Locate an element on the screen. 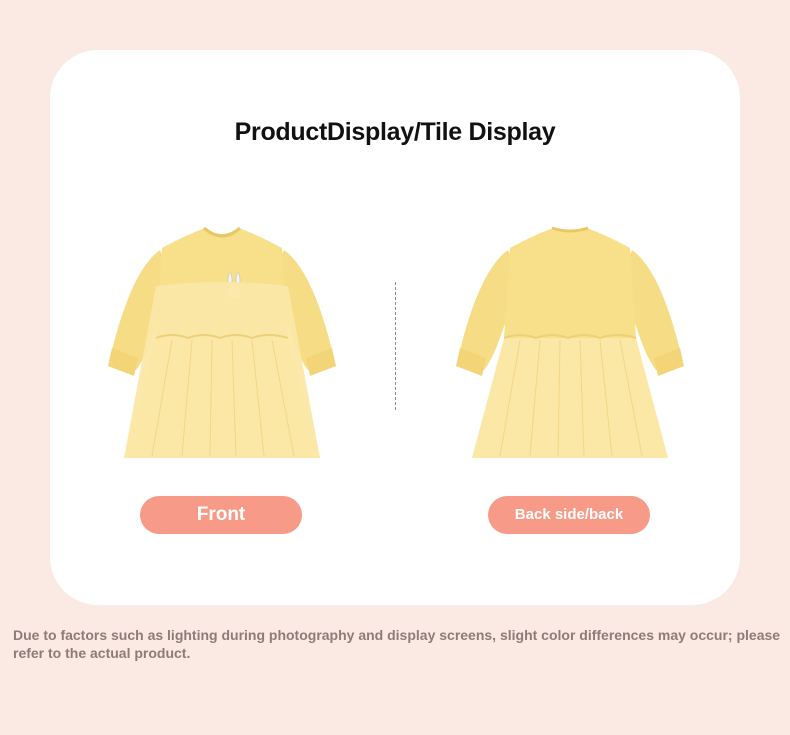 The width and height of the screenshot is (790, 735). back-view-label: Back side/back is located at coordinates (569, 515).